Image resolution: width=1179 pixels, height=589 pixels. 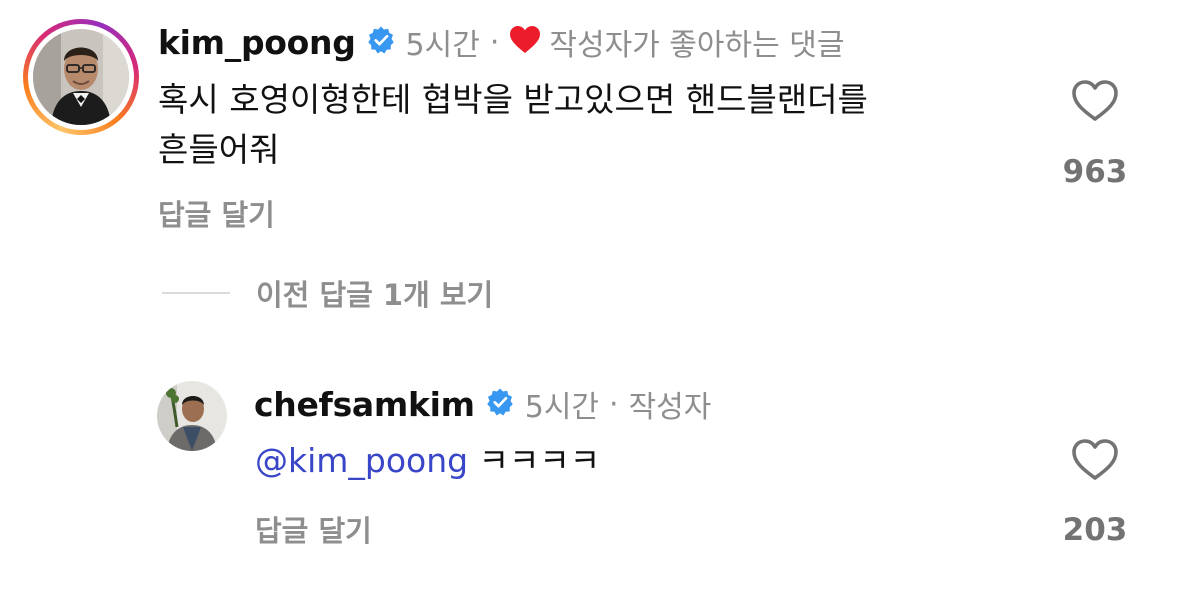 I want to click on comment-1-reply-button: 답글 달기, so click(x=216, y=213).